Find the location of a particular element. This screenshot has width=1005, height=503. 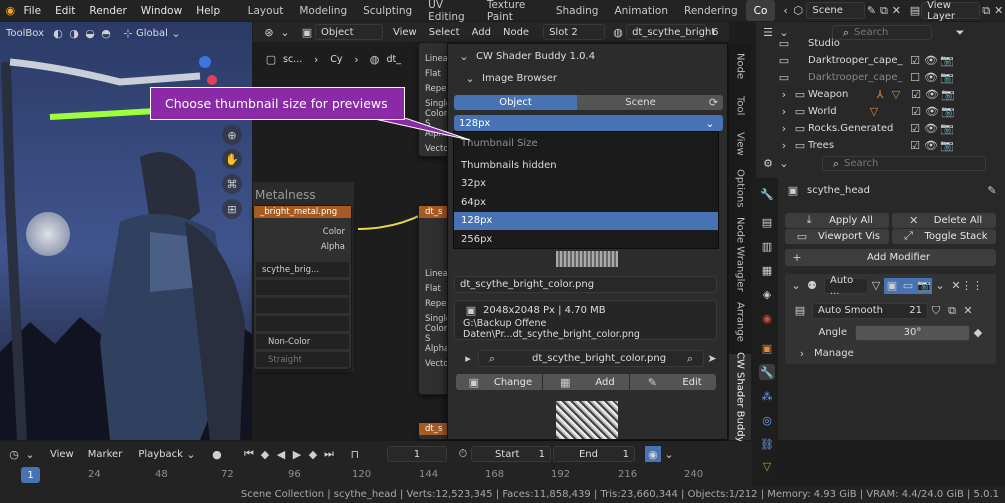

outliner-item-weapon: › ▭ Weapon ⅄ ▽ ☑ 👁 📷 is located at coordinates (890, 94).